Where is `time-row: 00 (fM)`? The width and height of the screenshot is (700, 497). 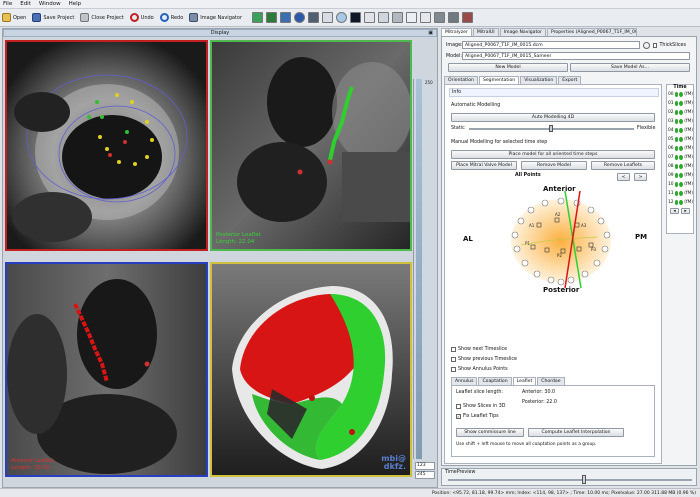 time-row: 00 (fM) is located at coordinates (680, 94).